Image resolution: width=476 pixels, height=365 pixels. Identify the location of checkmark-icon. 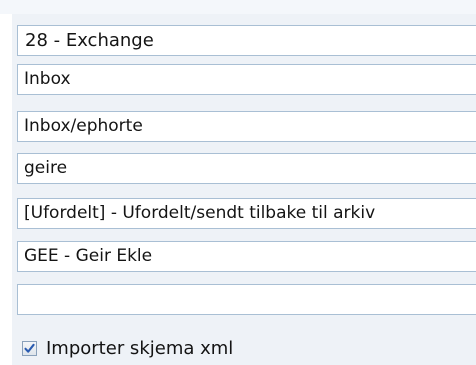
(29, 348).